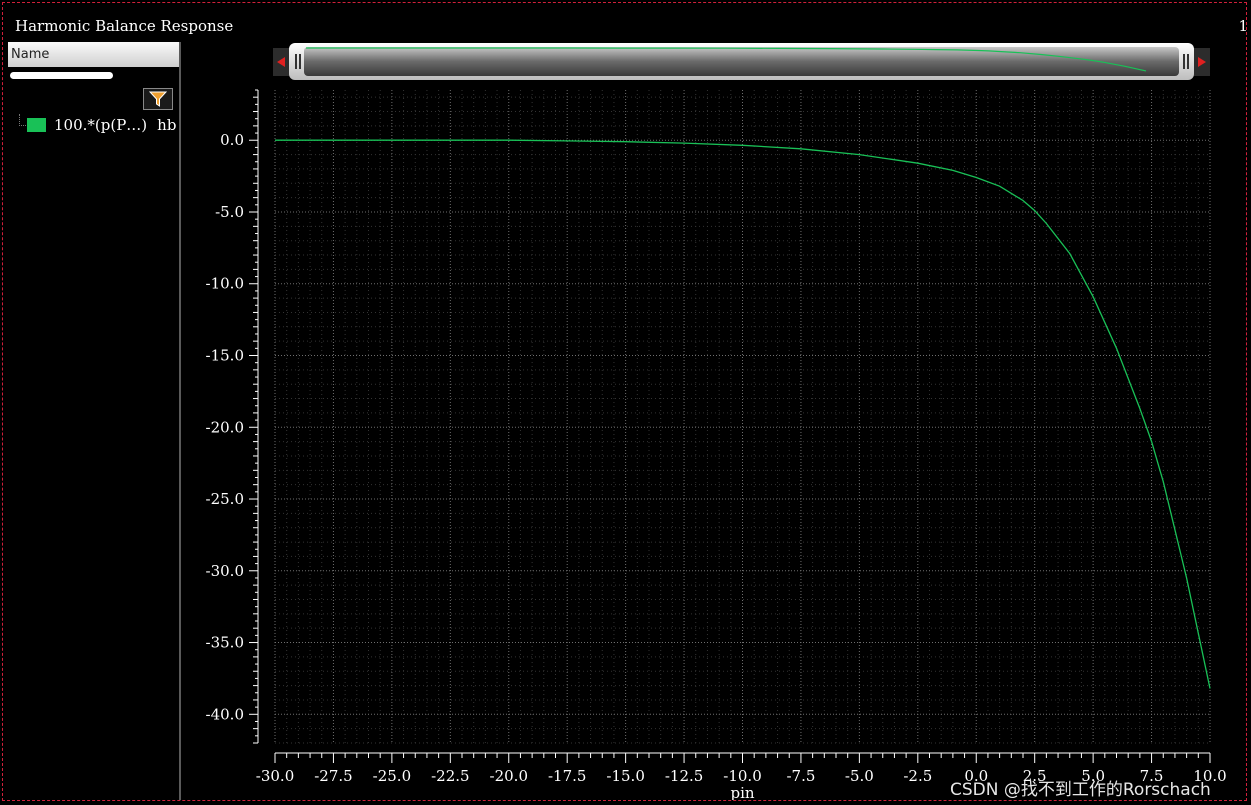 The width and height of the screenshot is (1251, 805). What do you see at coordinates (684, 776) in the screenshot?
I see `x-tick-label: -12.5` at bounding box center [684, 776].